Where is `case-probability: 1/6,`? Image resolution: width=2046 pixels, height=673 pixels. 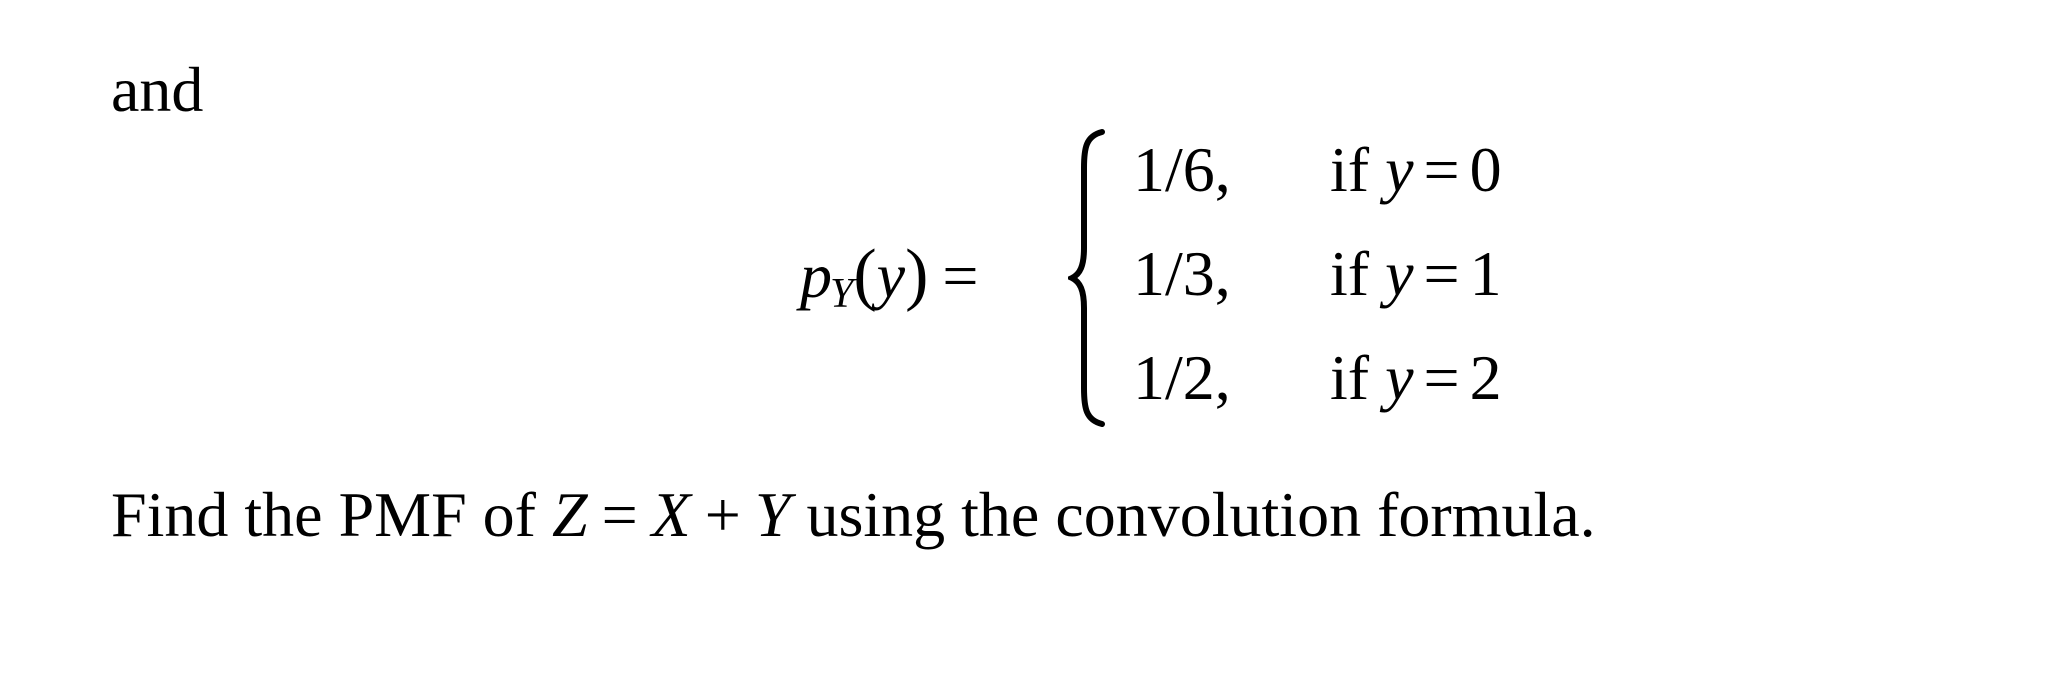
case-probability: 1/6, is located at coordinates (1182, 169).